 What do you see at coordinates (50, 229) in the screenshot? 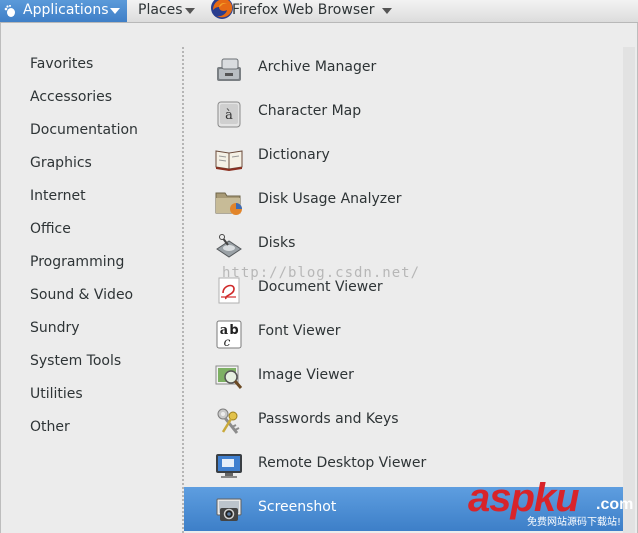
I see `category-office: Office` at bounding box center [50, 229].